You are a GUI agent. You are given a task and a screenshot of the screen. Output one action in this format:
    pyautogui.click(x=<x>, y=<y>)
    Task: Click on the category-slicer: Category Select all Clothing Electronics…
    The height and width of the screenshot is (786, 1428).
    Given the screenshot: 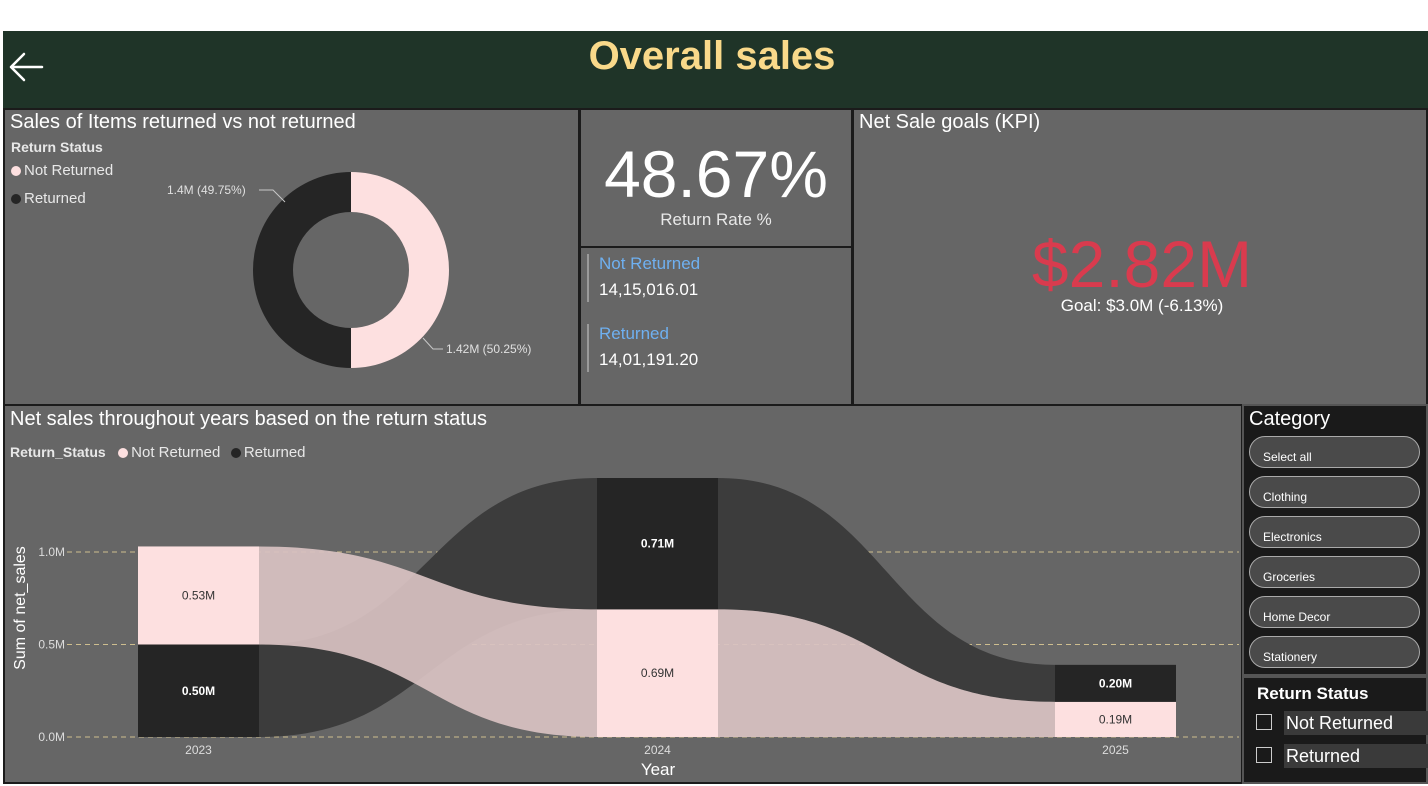 What is the action you would take?
    pyautogui.click(x=1335, y=540)
    